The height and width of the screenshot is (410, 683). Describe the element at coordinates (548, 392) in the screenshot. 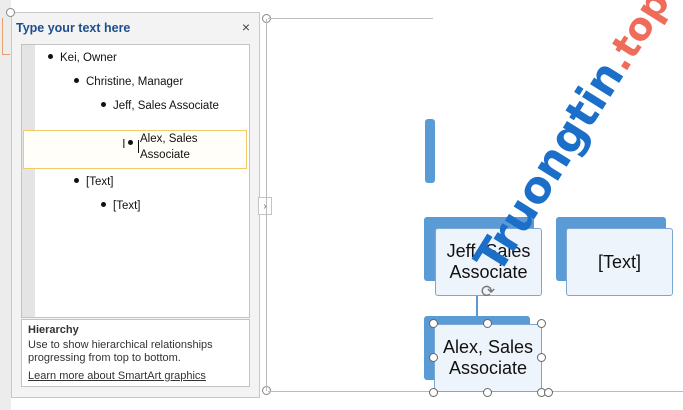

I see `frame-resize-handle` at that location.